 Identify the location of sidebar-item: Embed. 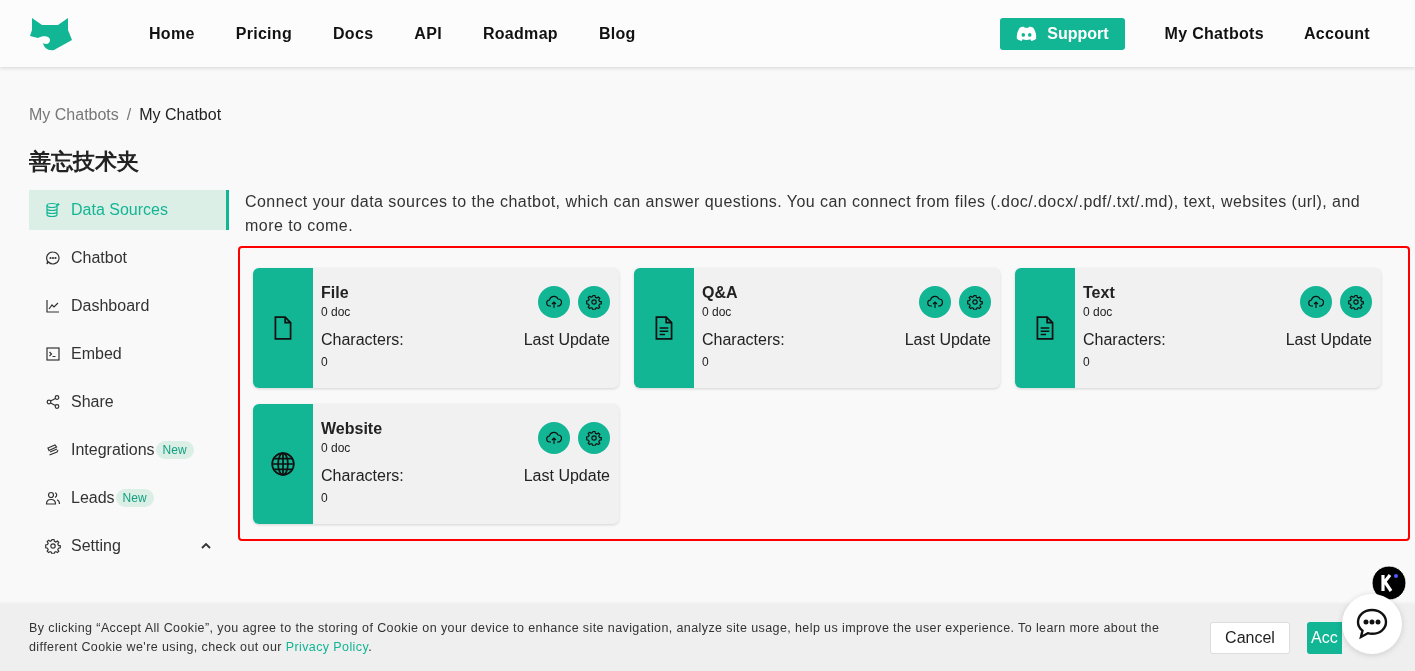
(129, 354).